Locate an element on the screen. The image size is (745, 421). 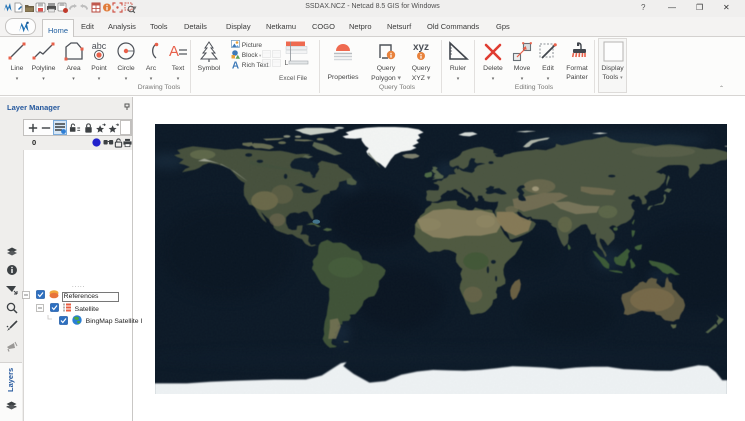
svg-text: abc is located at coordinates (99, 46).